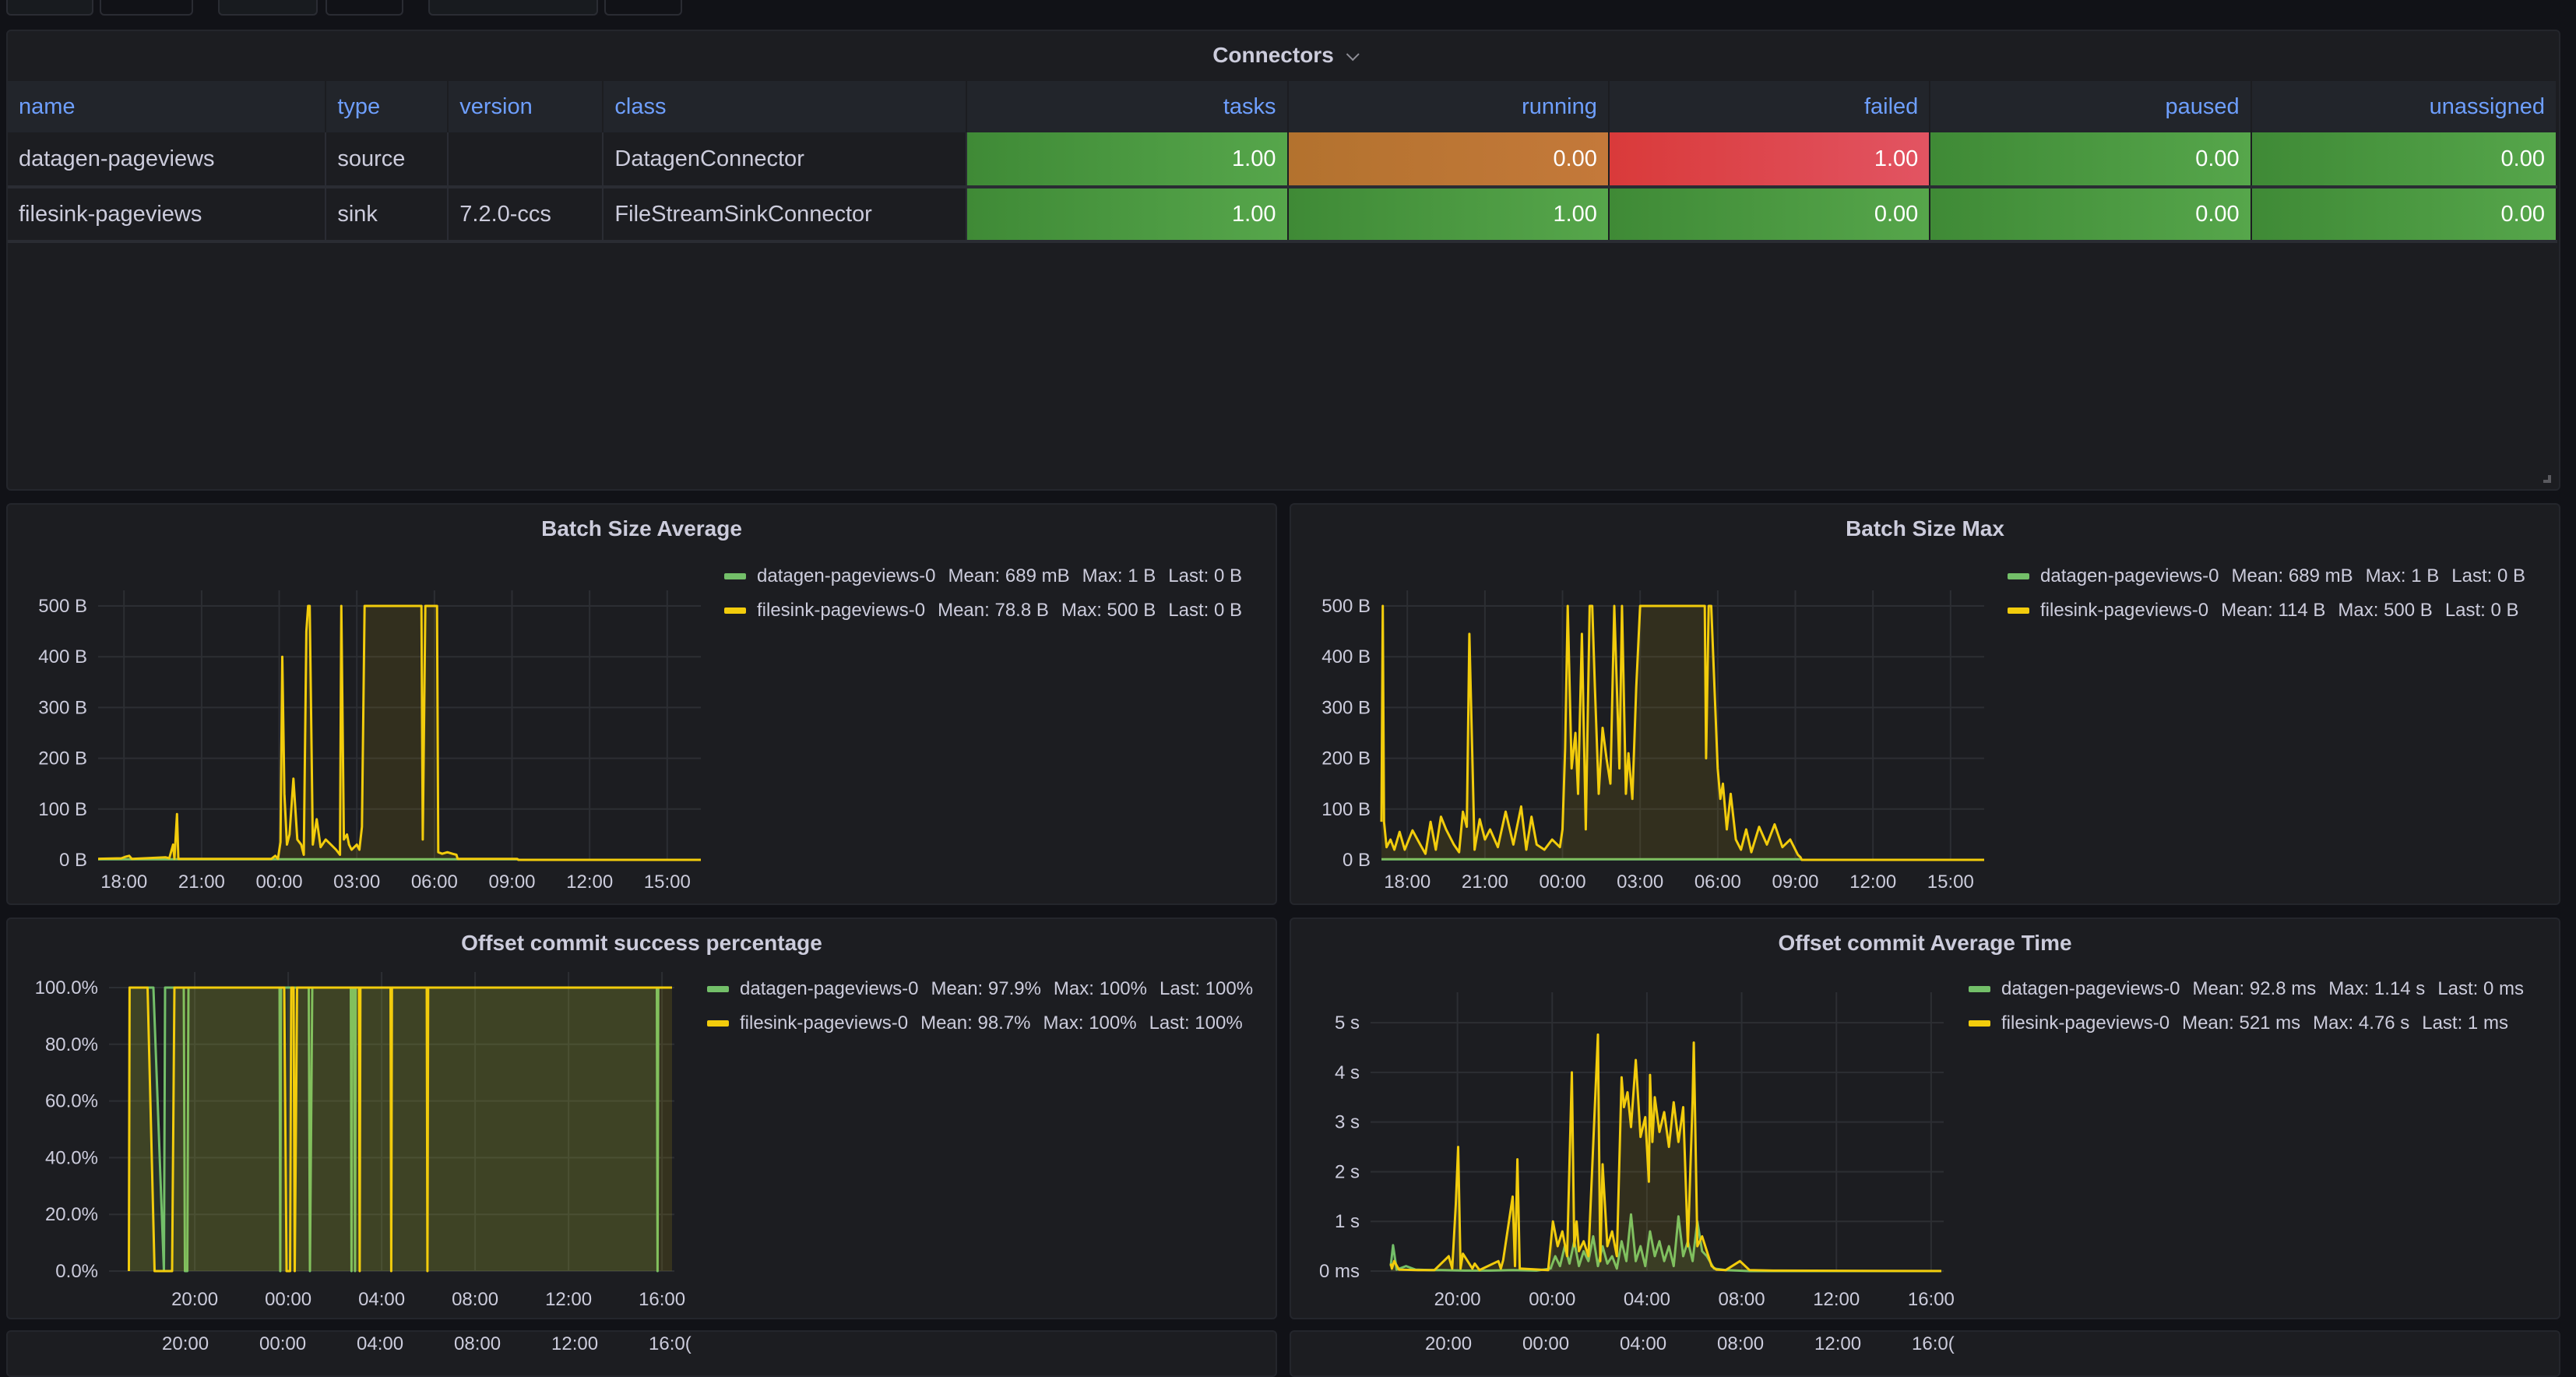 This screenshot has width=2576, height=1377. What do you see at coordinates (1640, 882) in the screenshot?
I see `x-tick-label: 03:00` at bounding box center [1640, 882].